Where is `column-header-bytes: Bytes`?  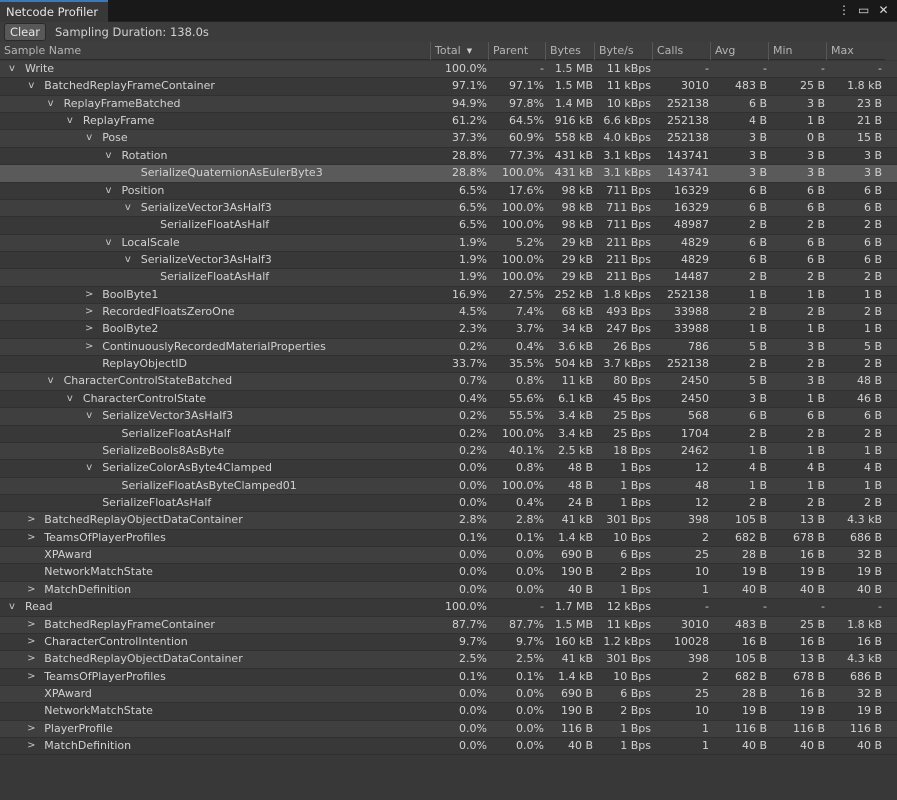
column-header-bytes: Bytes is located at coordinates (569, 51).